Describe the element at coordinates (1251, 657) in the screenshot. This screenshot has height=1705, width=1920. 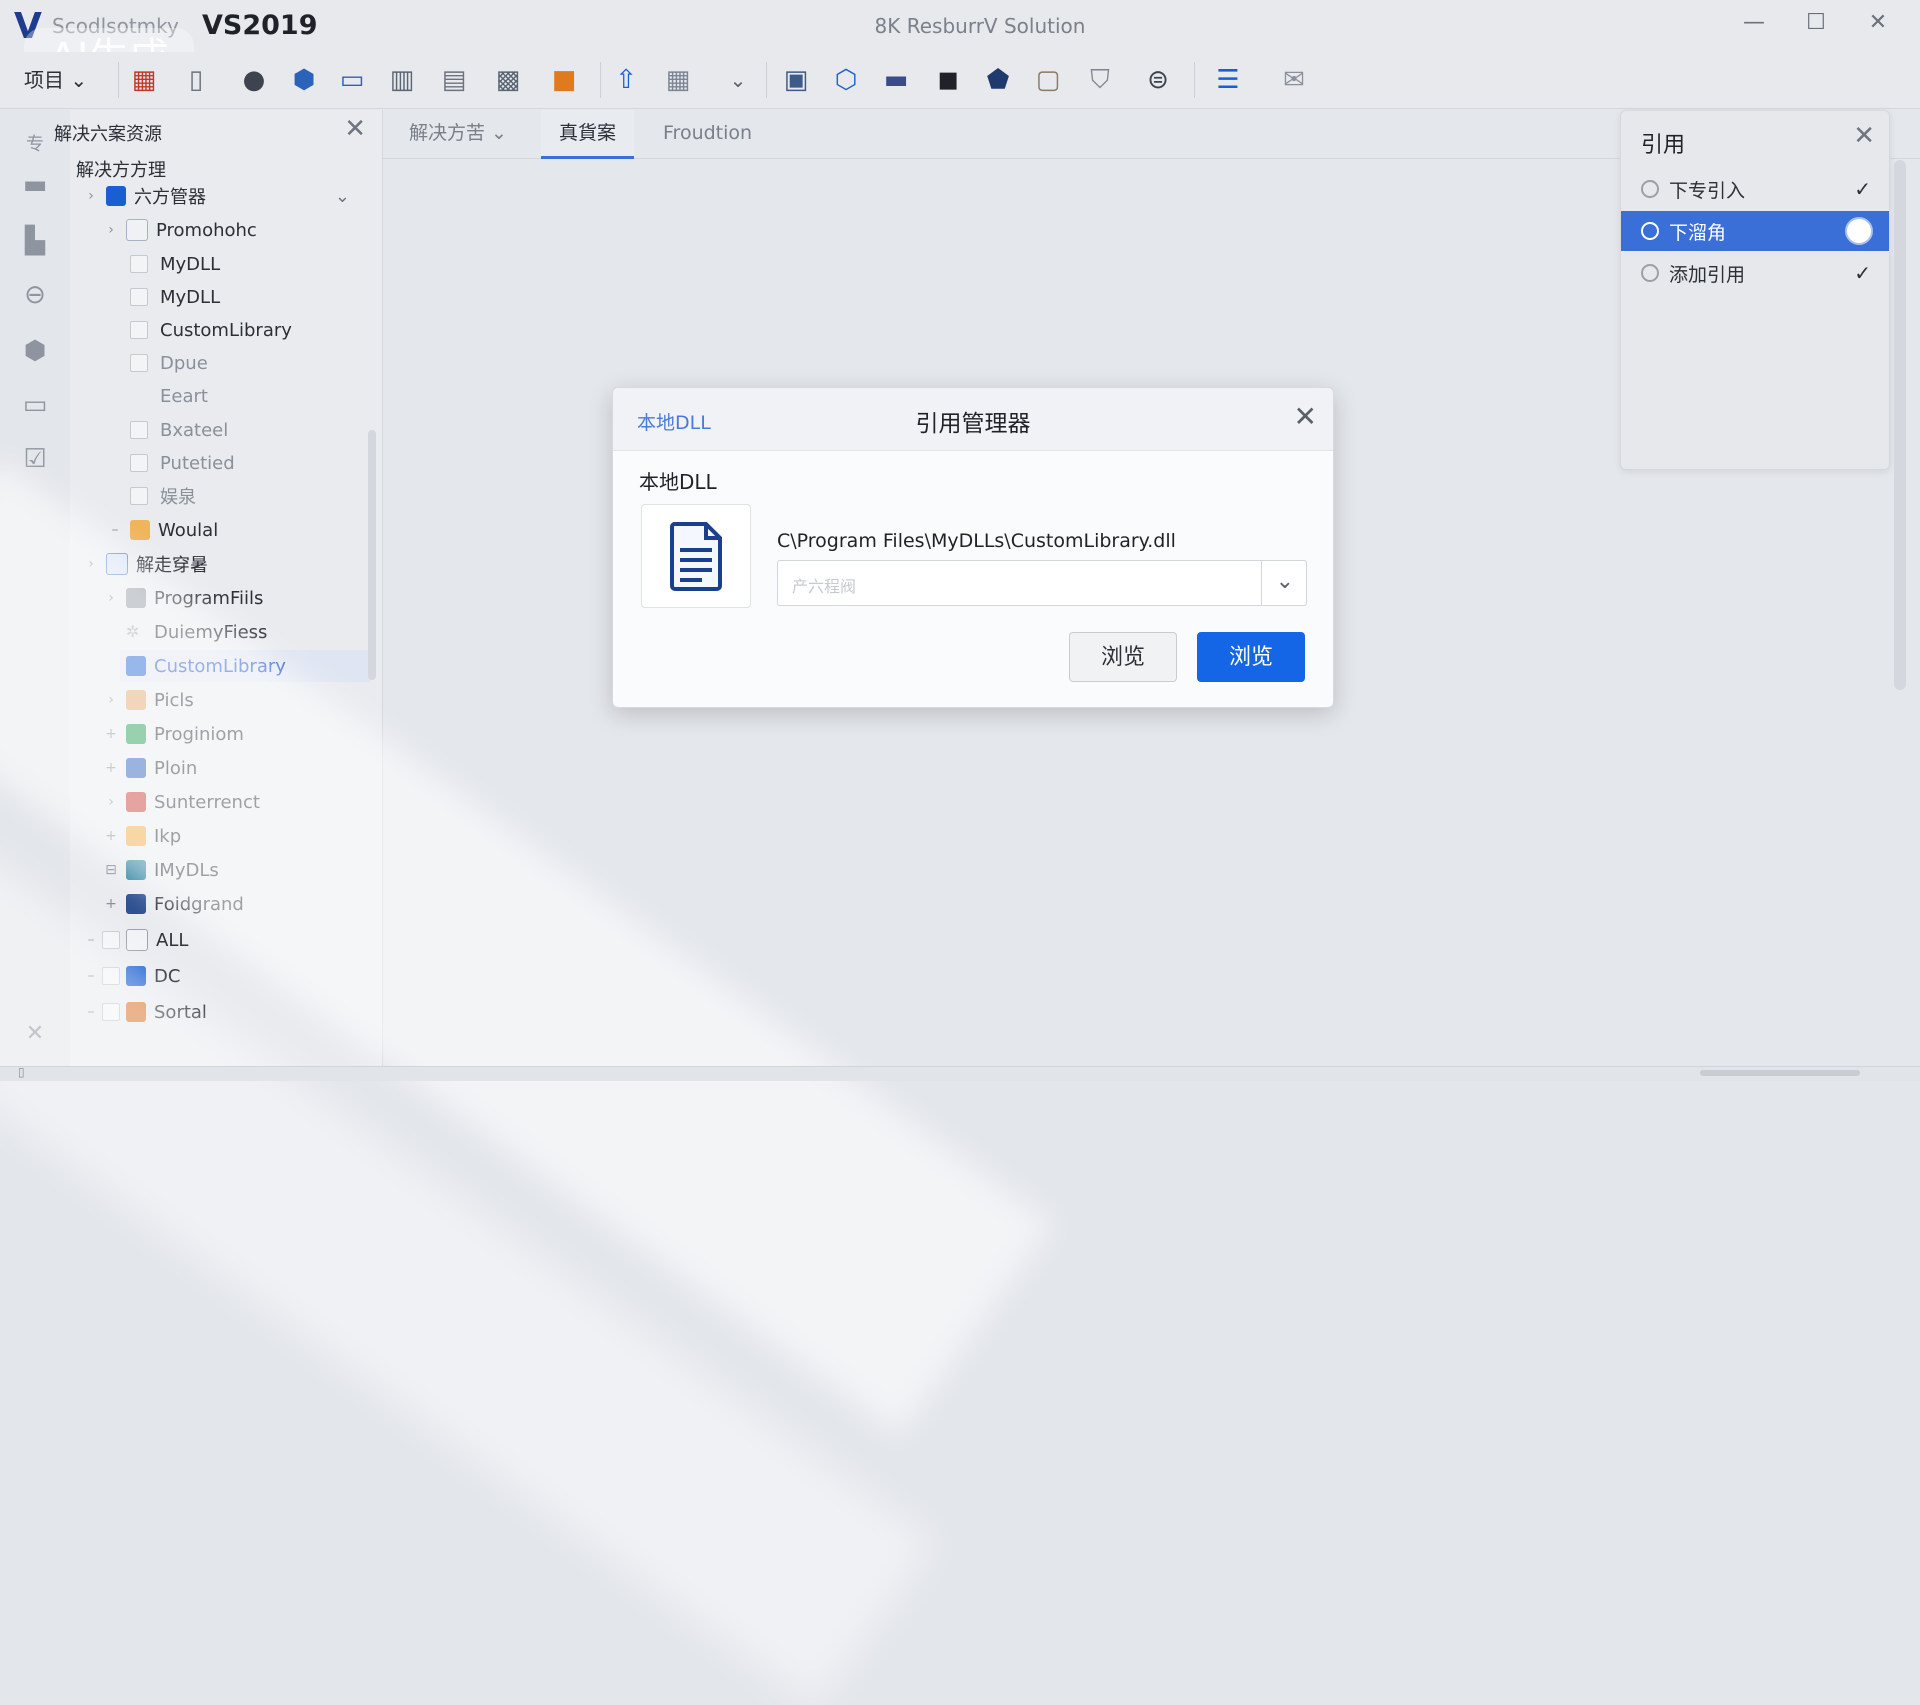
I see `browse-button-primary: 浏览` at that location.